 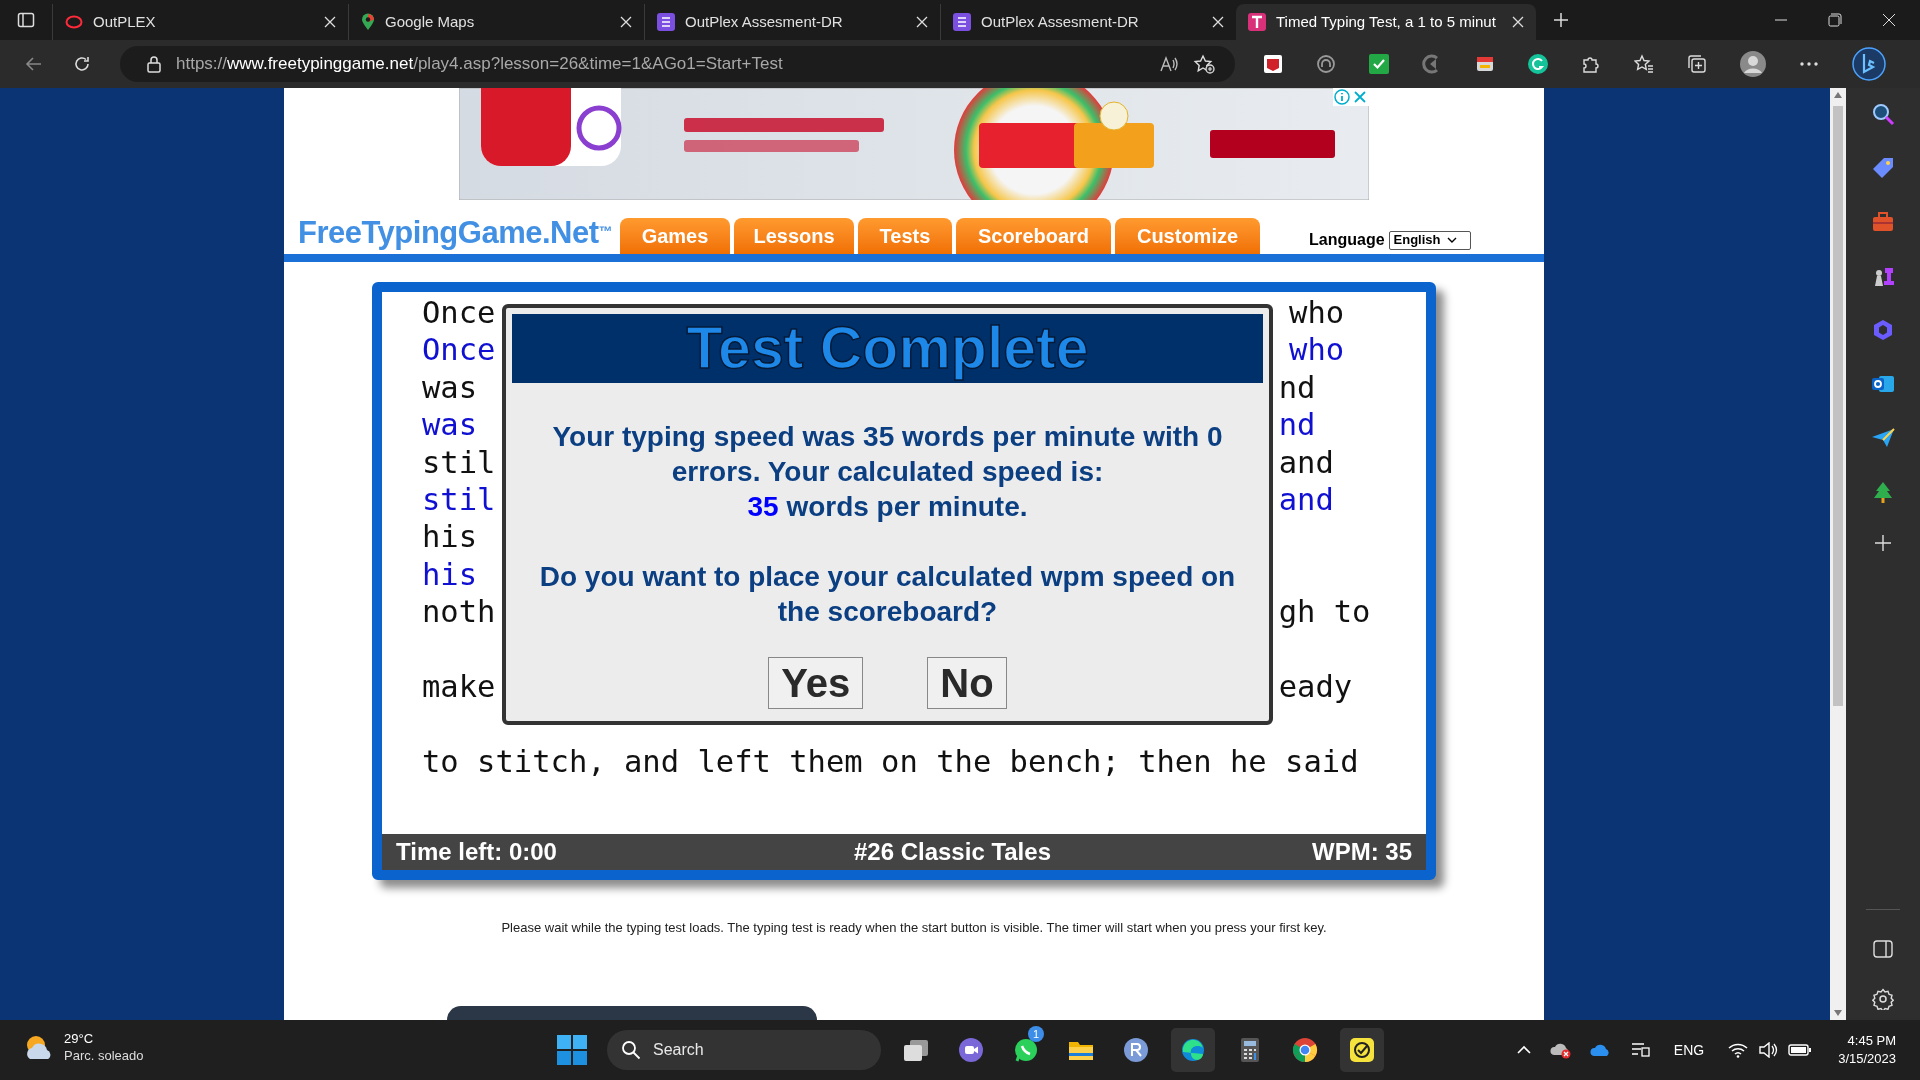 I want to click on tab-title: Google Maps, so click(x=430, y=21).